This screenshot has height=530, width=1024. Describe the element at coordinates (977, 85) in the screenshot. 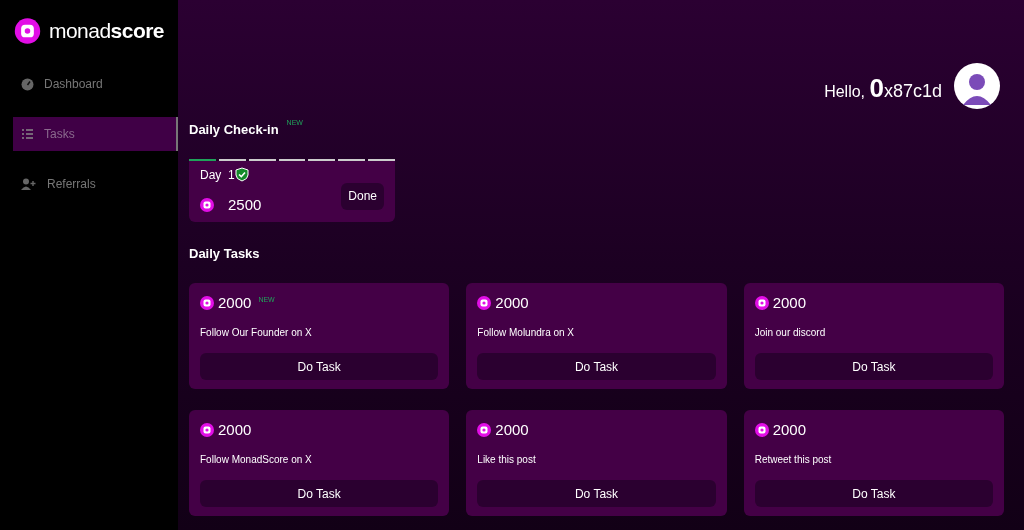

I see `avatar` at that location.